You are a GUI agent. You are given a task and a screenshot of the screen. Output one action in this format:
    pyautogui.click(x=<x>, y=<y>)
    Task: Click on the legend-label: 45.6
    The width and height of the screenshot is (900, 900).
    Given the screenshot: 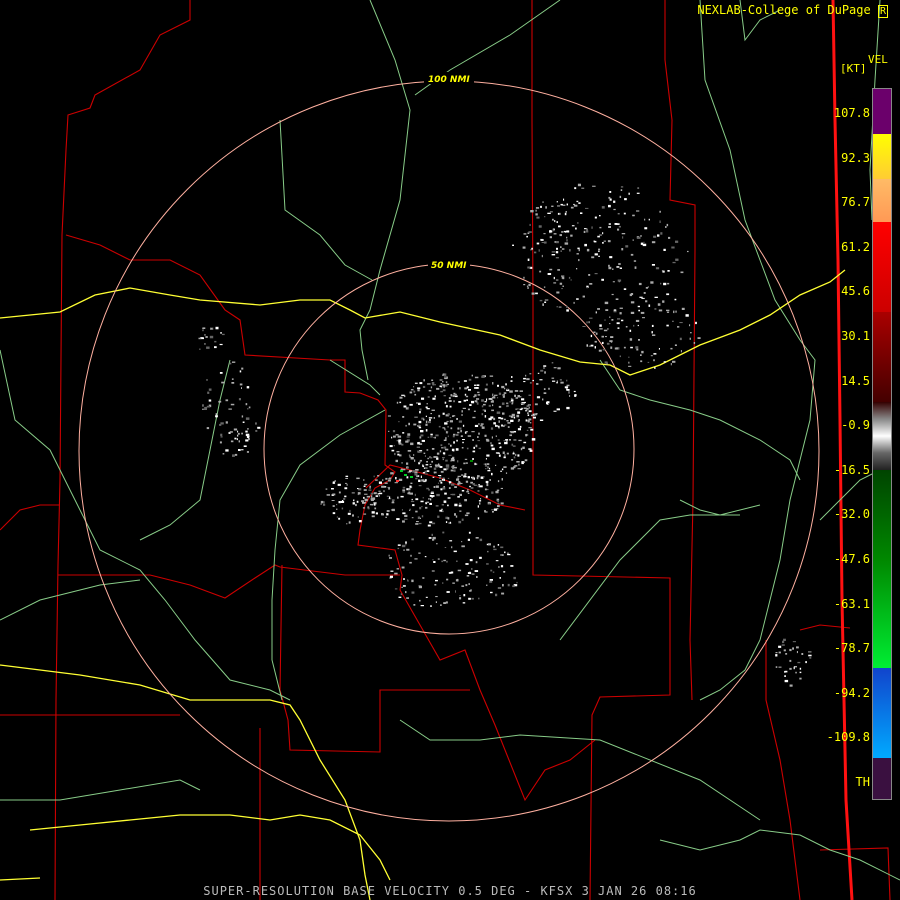 What is the action you would take?
    pyautogui.click(x=855, y=291)
    